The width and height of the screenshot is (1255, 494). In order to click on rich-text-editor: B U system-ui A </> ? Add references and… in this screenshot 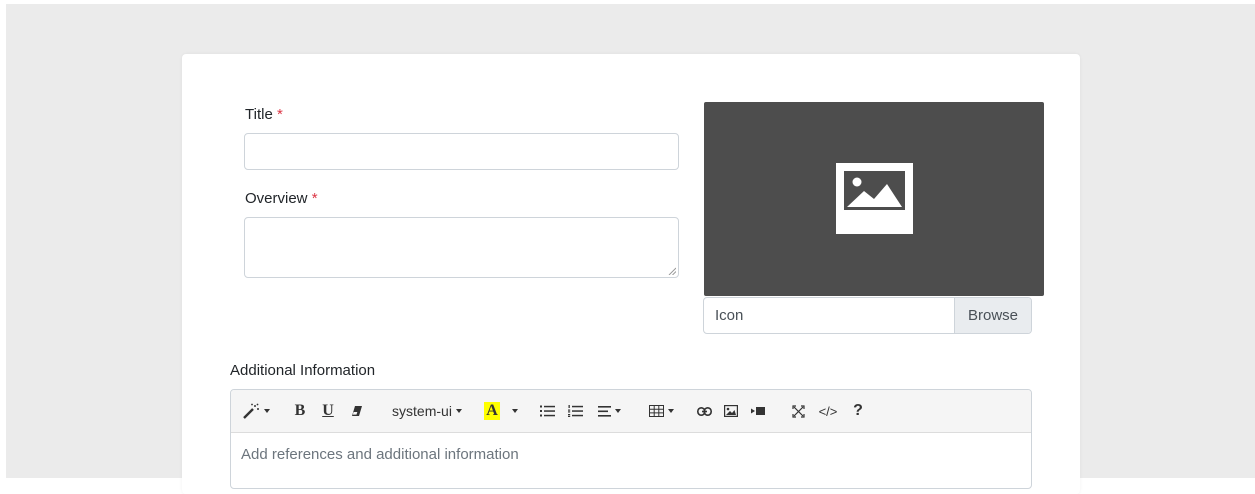, I will do `click(631, 439)`.